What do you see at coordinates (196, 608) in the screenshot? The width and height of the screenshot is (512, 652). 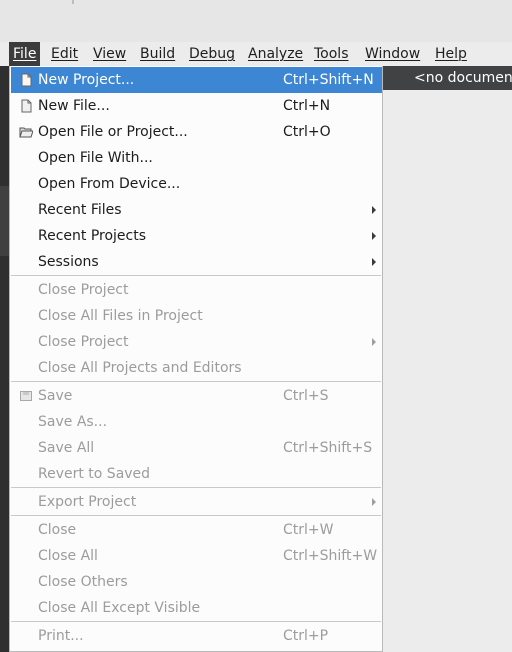 I see `menu-item-close-all-except-visible: Close All Except Visible` at bounding box center [196, 608].